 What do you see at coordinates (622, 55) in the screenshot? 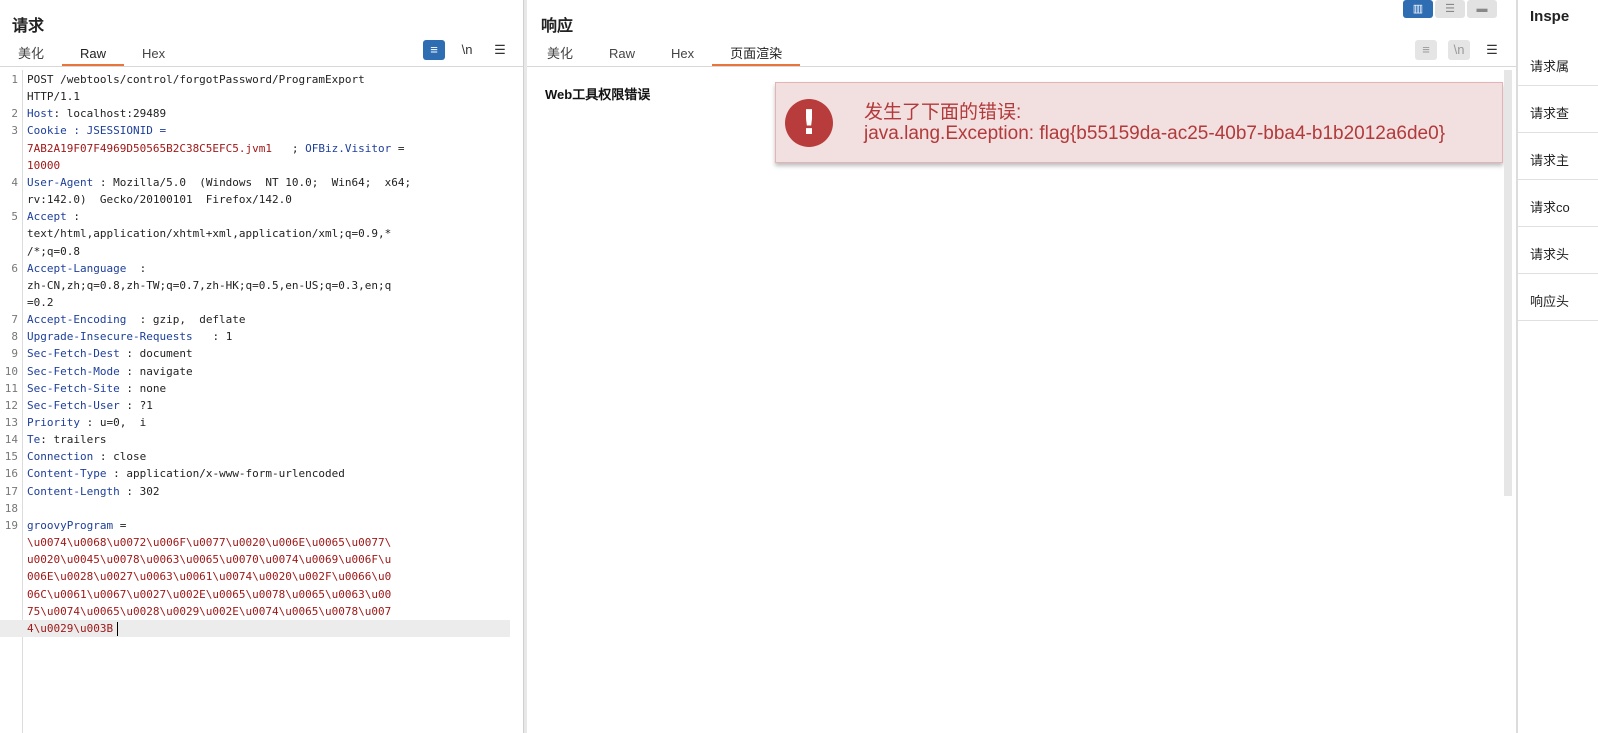
I see `response-tab-raw: Raw` at bounding box center [622, 55].